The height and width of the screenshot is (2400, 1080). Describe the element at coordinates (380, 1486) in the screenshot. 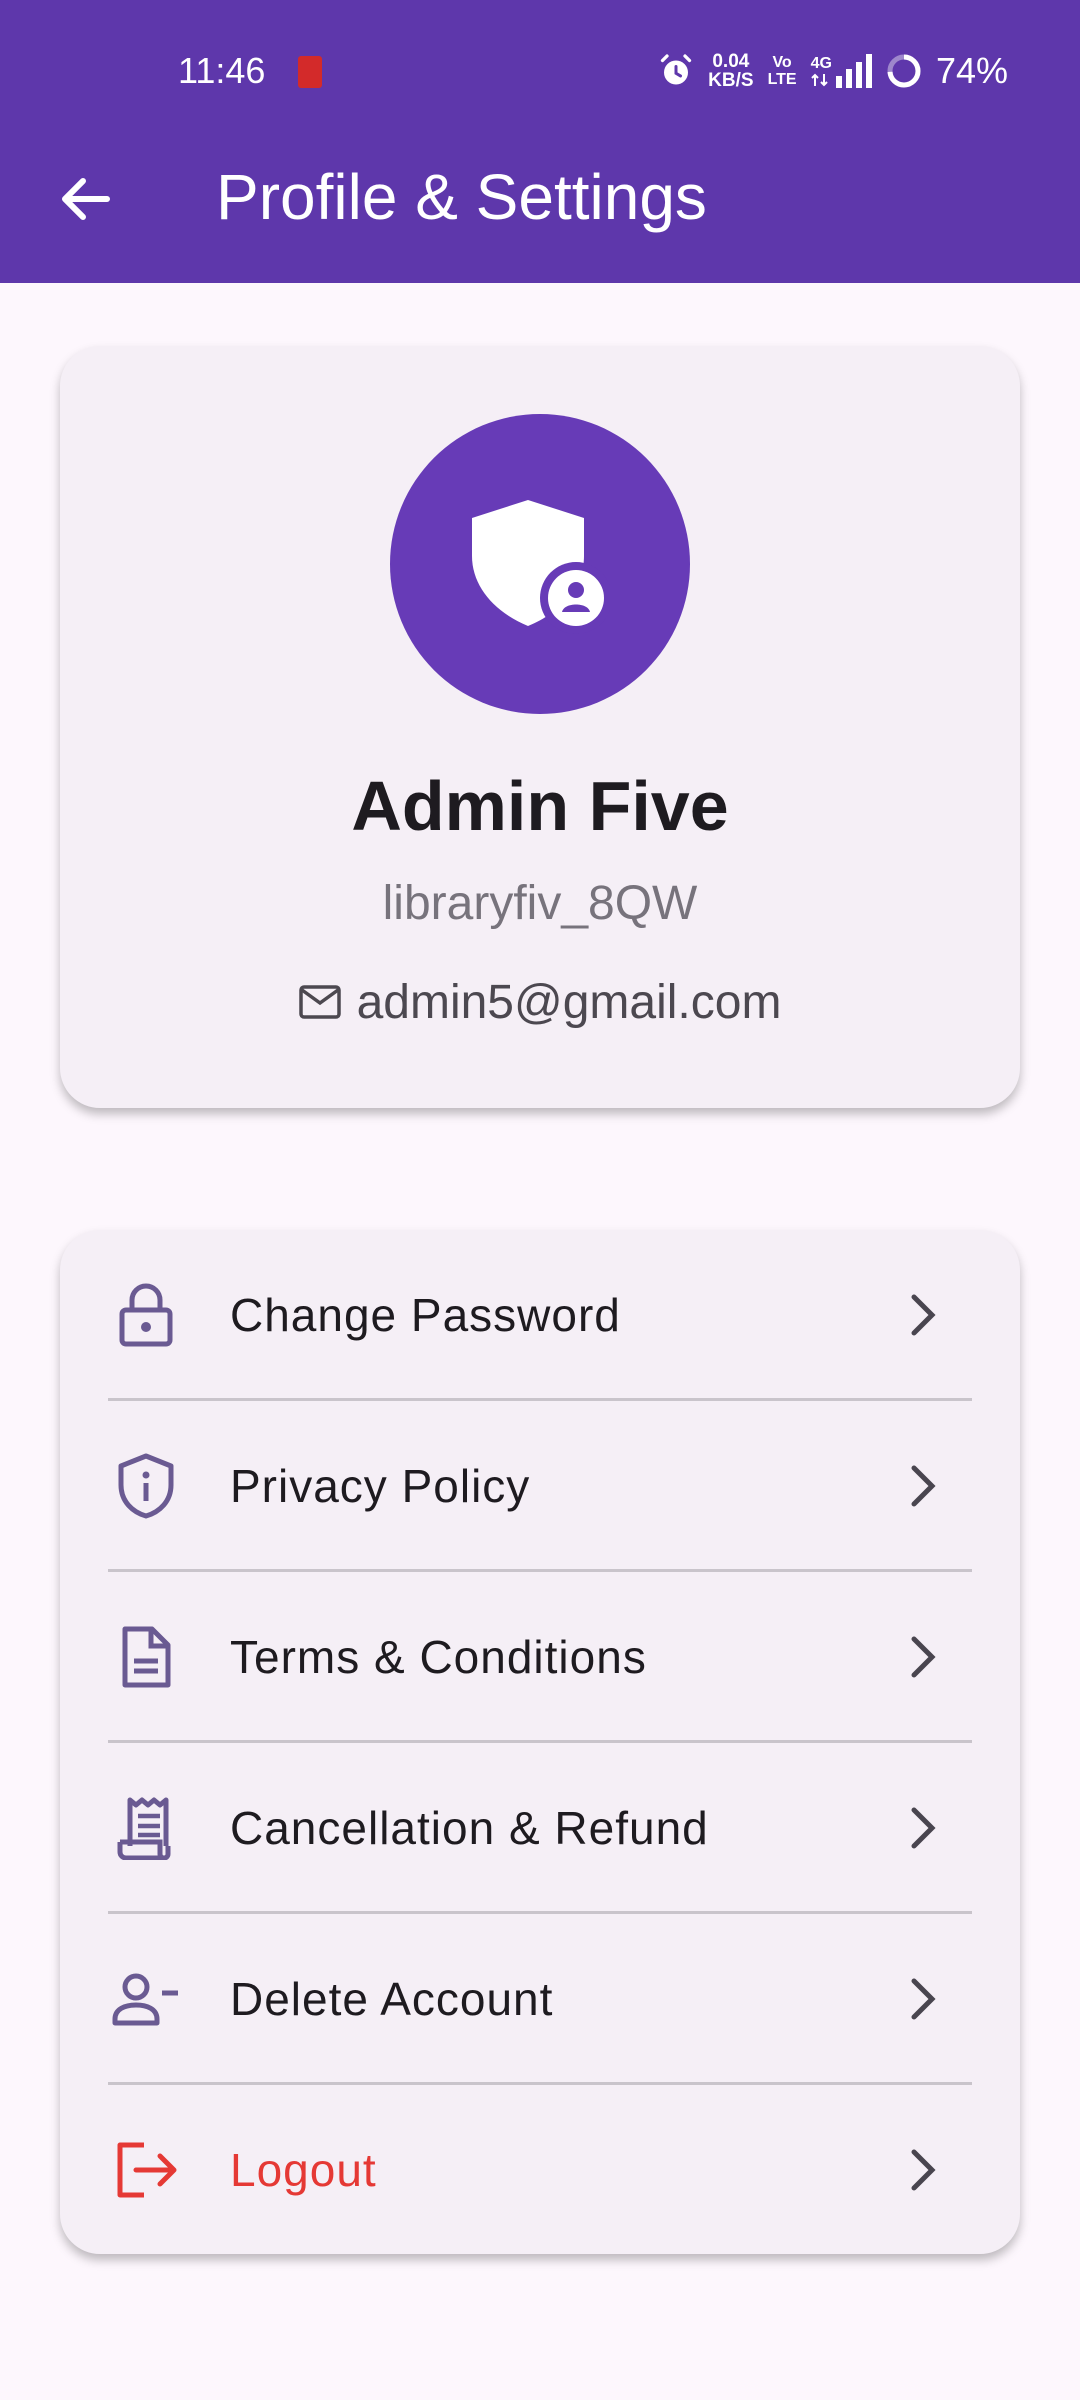

I see `menu-item-label: Privacy Policy` at that location.